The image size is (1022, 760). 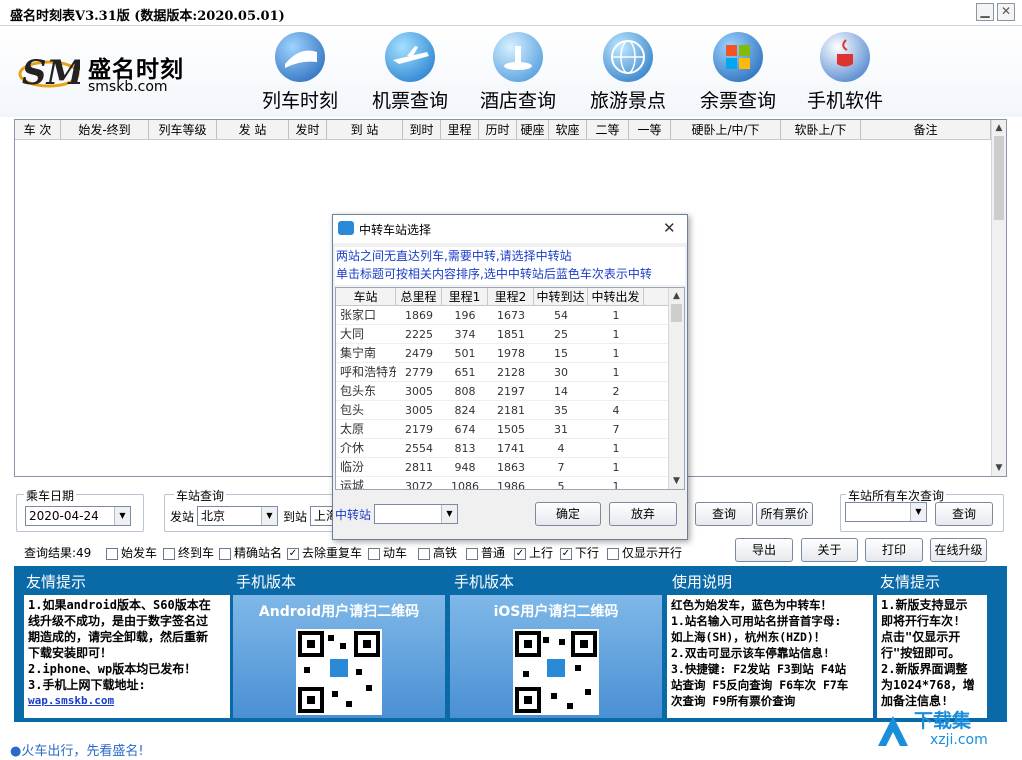 What do you see at coordinates (726, 129) in the screenshot?
I see `column-header: 硬卧上/中/下` at bounding box center [726, 129].